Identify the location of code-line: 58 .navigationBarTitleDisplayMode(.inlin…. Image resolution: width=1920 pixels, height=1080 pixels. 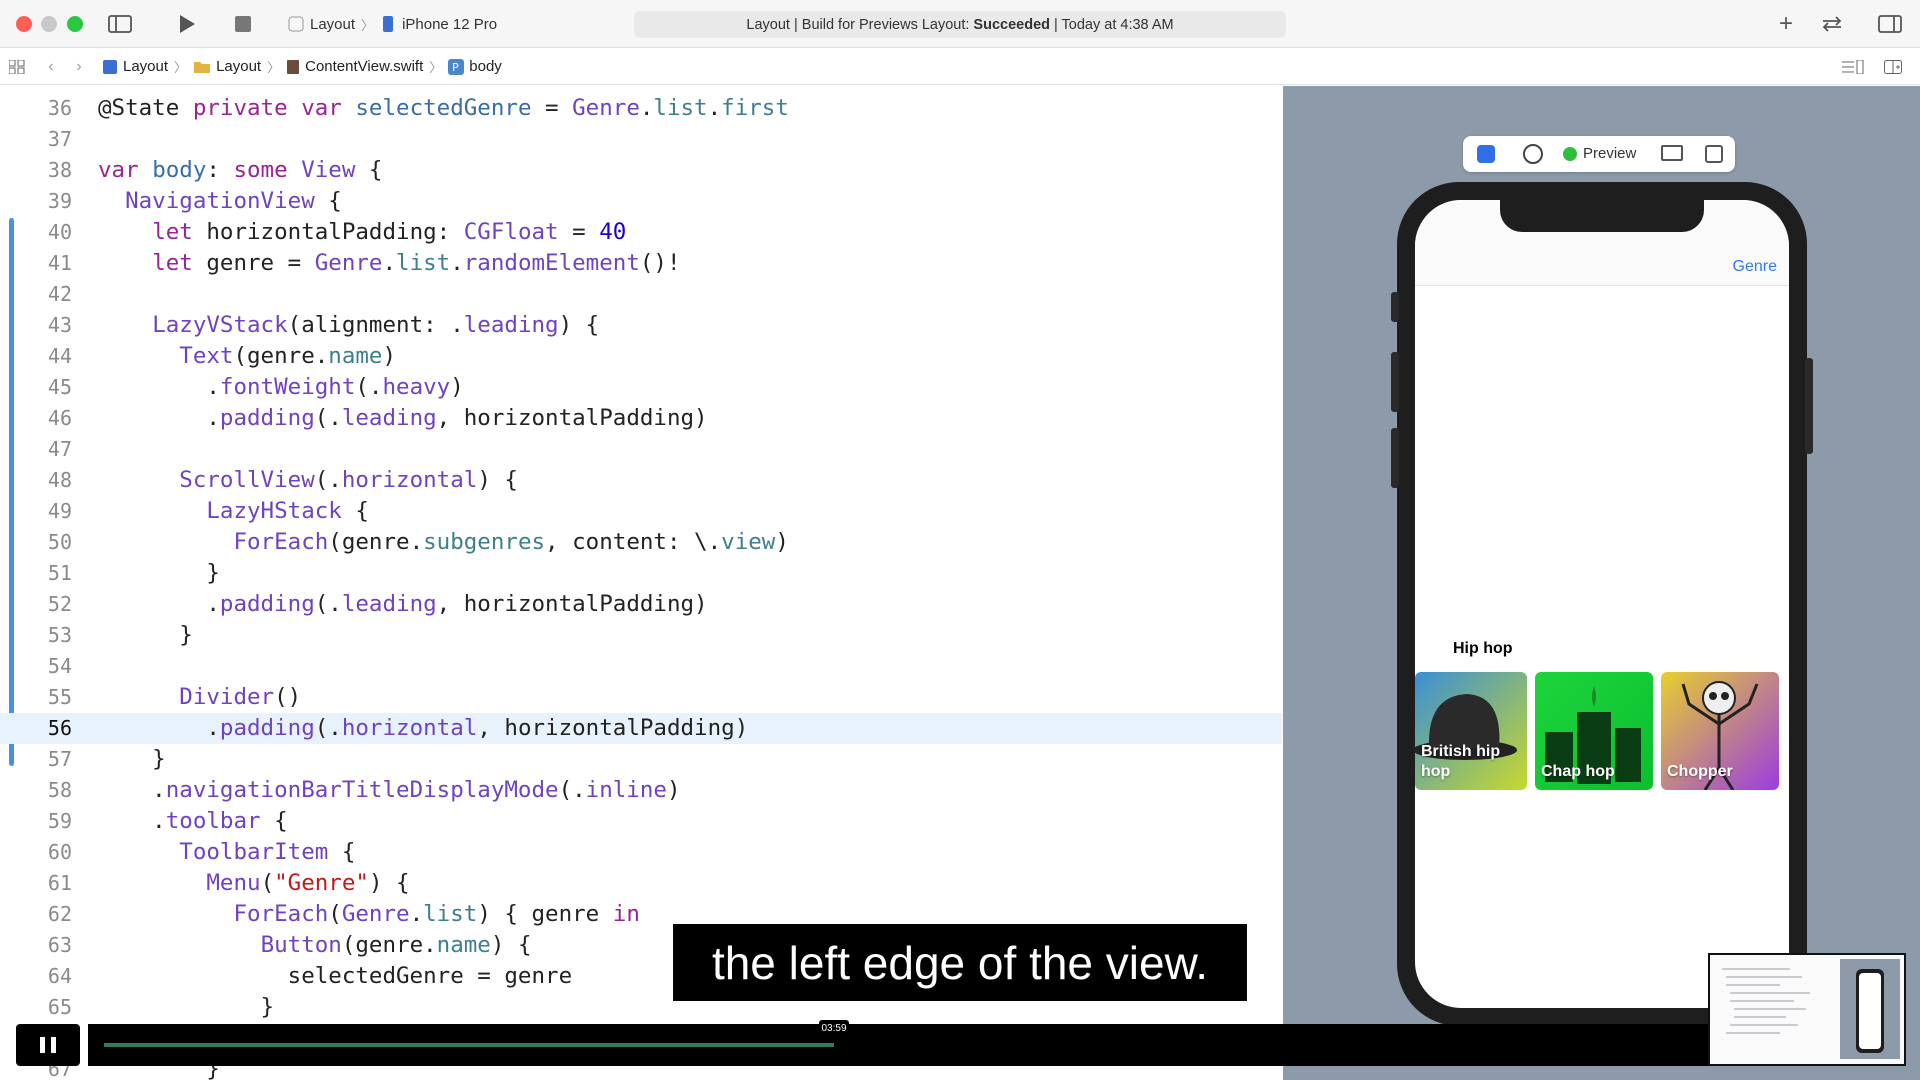
(641, 790).